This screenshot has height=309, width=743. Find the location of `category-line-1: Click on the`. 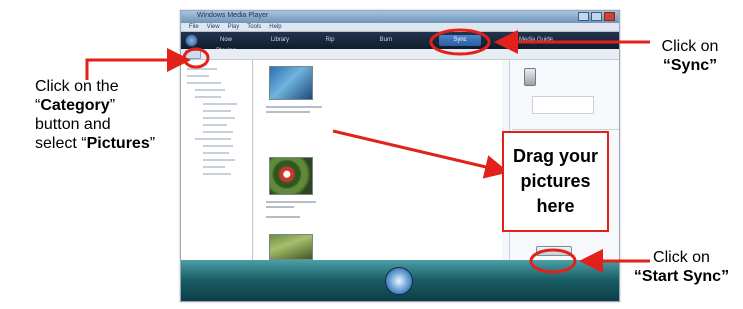

category-line-1: Click on the is located at coordinates (77, 86).